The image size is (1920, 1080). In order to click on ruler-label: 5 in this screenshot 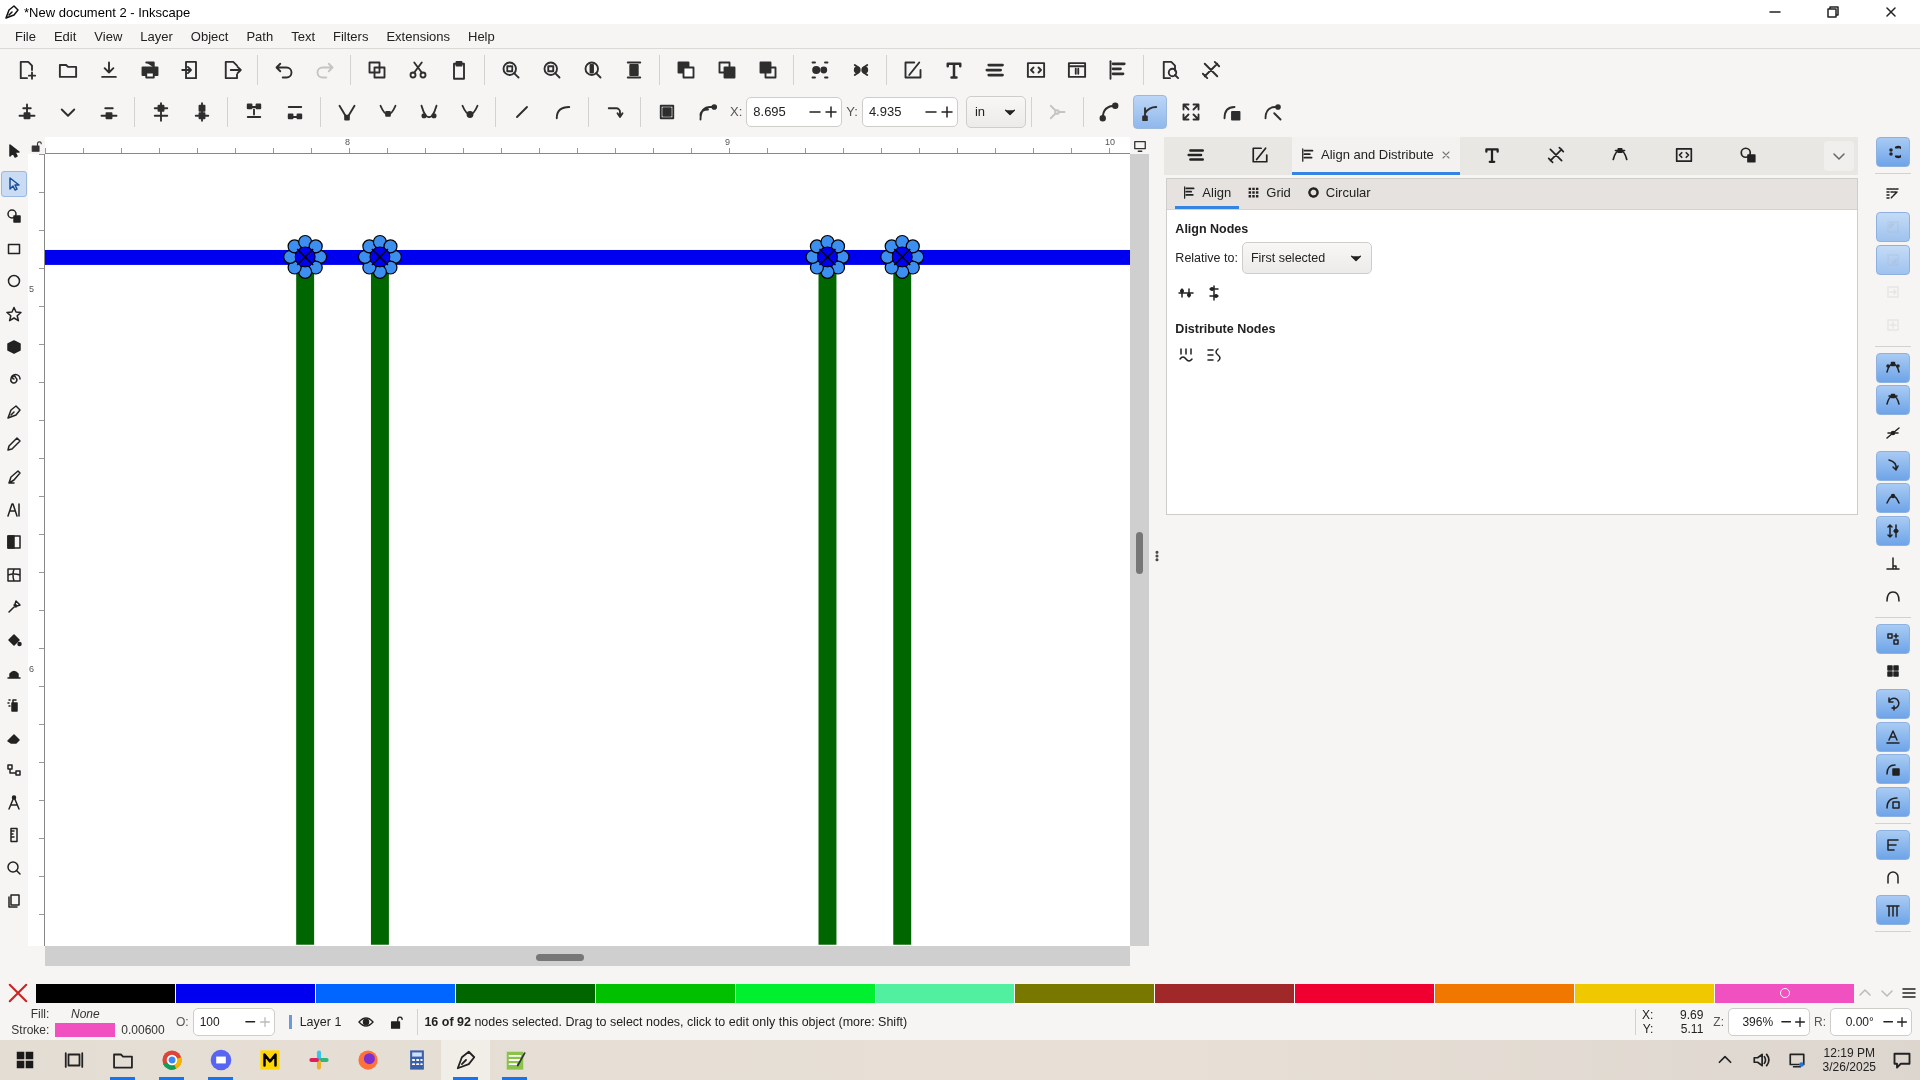, I will do `click(31, 289)`.